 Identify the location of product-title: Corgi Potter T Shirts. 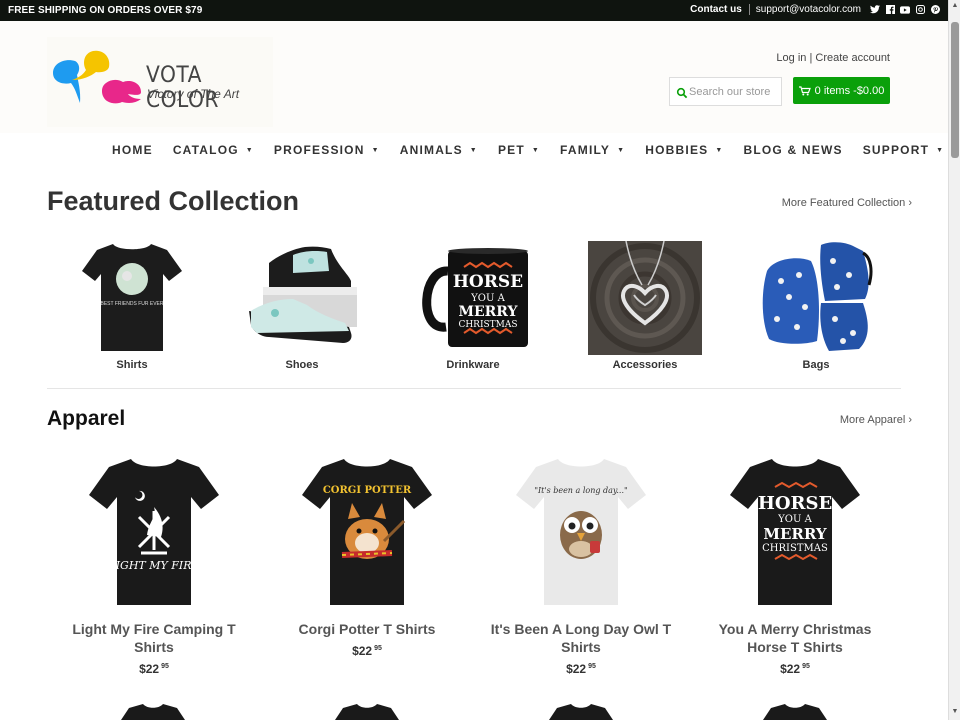
(367, 629).